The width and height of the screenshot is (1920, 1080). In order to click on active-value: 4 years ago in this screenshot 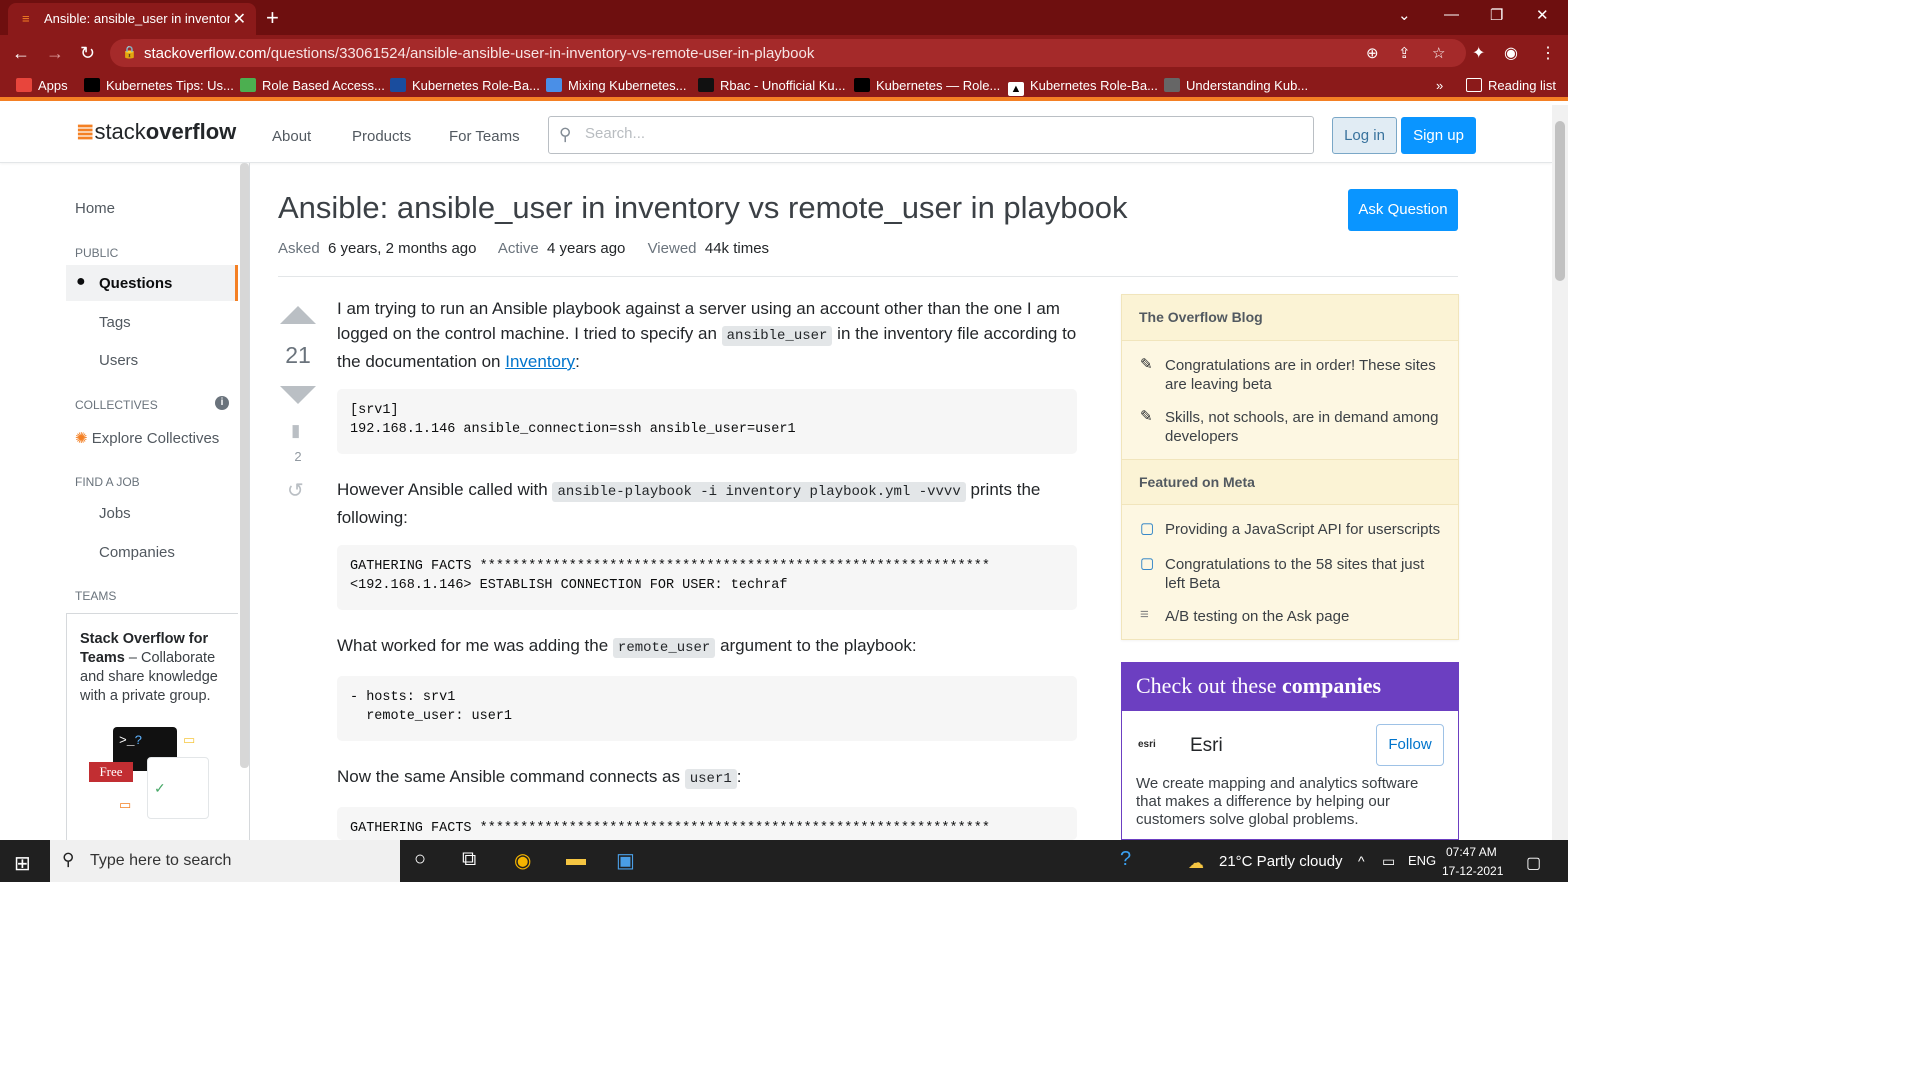, I will do `click(586, 248)`.